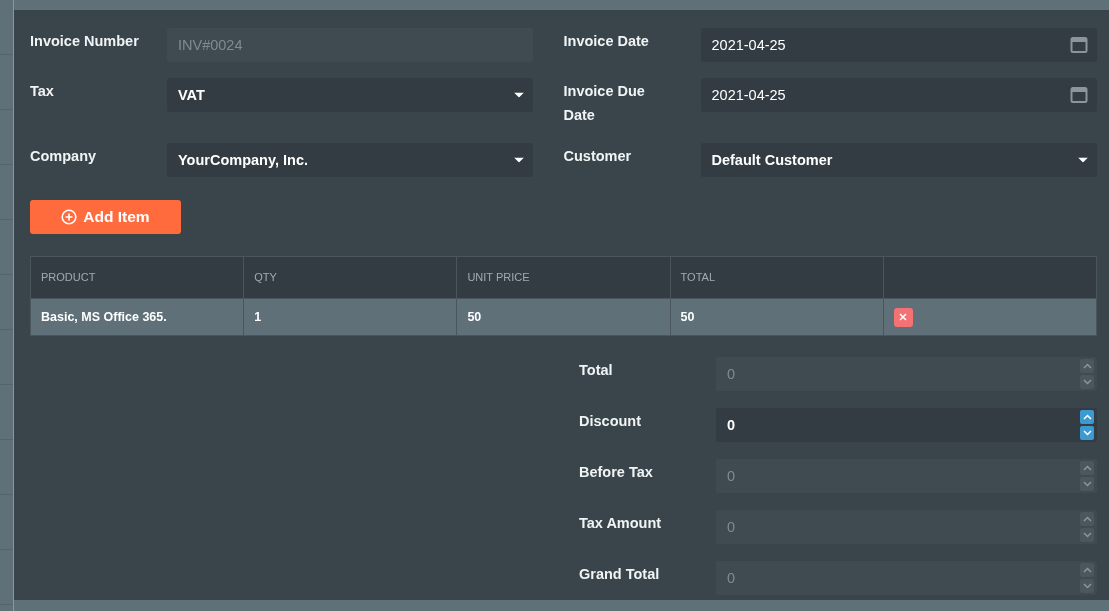  I want to click on field-label: Tax Amount, so click(621, 523).